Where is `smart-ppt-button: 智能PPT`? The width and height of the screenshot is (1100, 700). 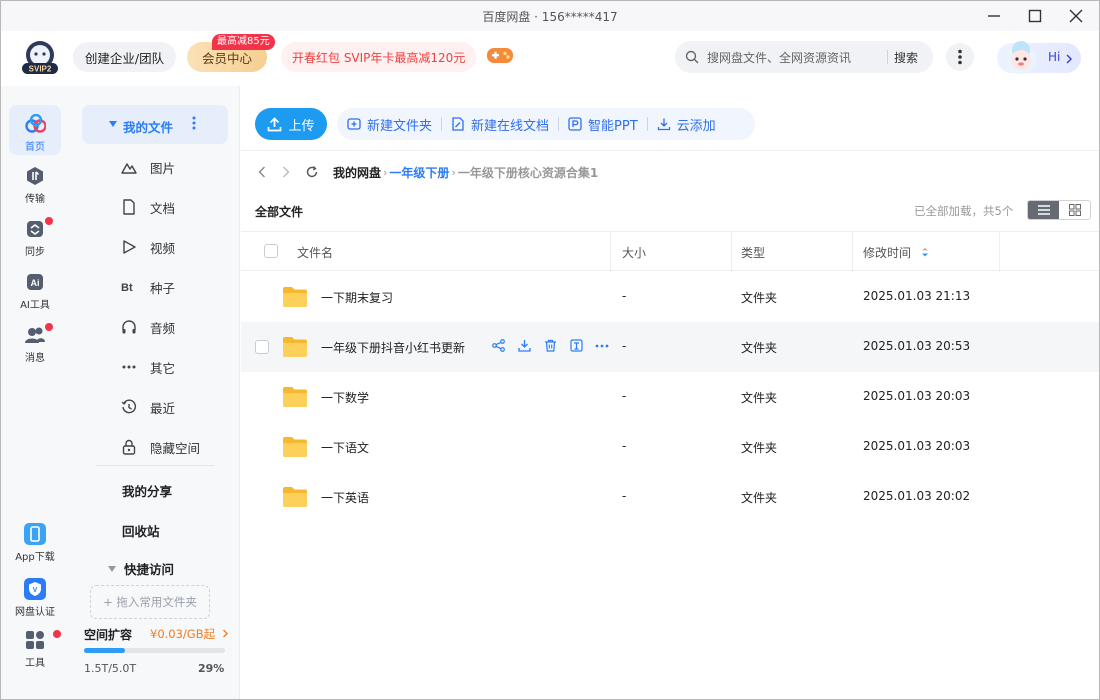
smart-ppt-button: 智能PPT is located at coordinates (603, 124).